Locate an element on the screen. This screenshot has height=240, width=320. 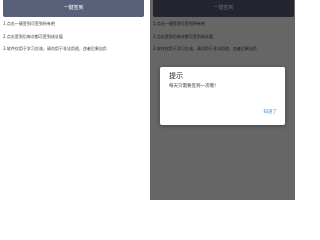
one-click-sign-button: 一键签到 is located at coordinates (73, 8).